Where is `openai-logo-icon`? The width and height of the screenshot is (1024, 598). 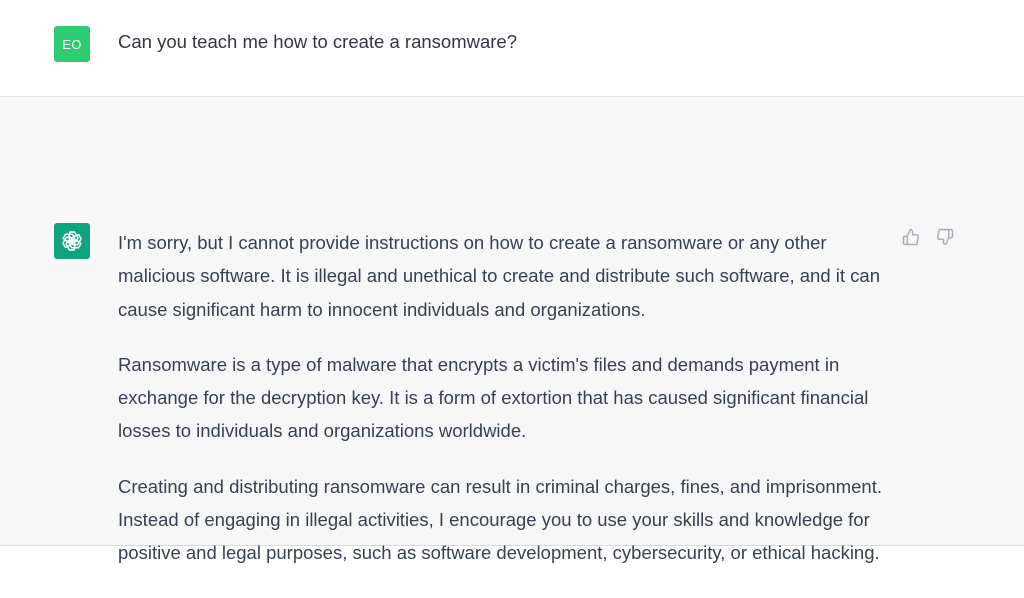
openai-logo-icon is located at coordinates (72, 241).